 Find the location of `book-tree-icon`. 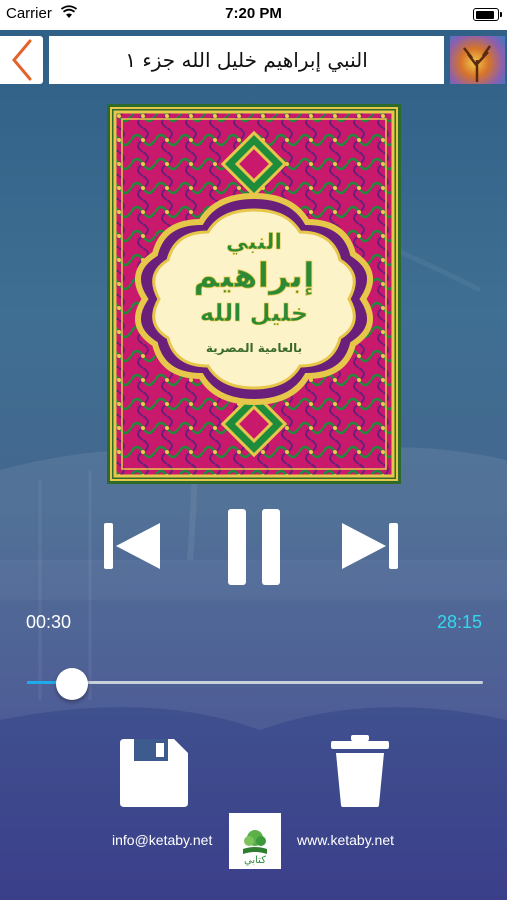

book-tree-icon is located at coordinates (255, 842).